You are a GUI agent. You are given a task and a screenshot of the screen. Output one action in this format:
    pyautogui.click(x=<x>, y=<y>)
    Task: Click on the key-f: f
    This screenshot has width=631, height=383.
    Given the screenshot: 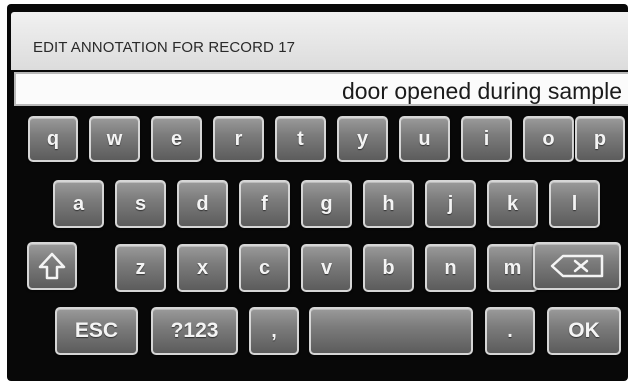 What is the action you would take?
    pyautogui.click(x=264, y=204)
    